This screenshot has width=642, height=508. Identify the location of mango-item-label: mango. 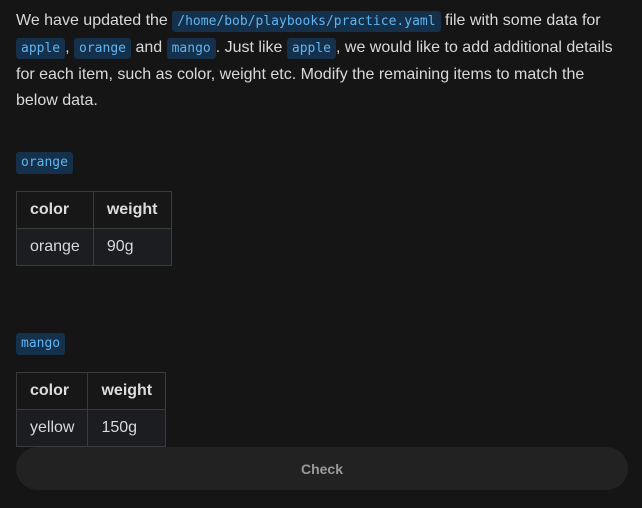
(41, 344).